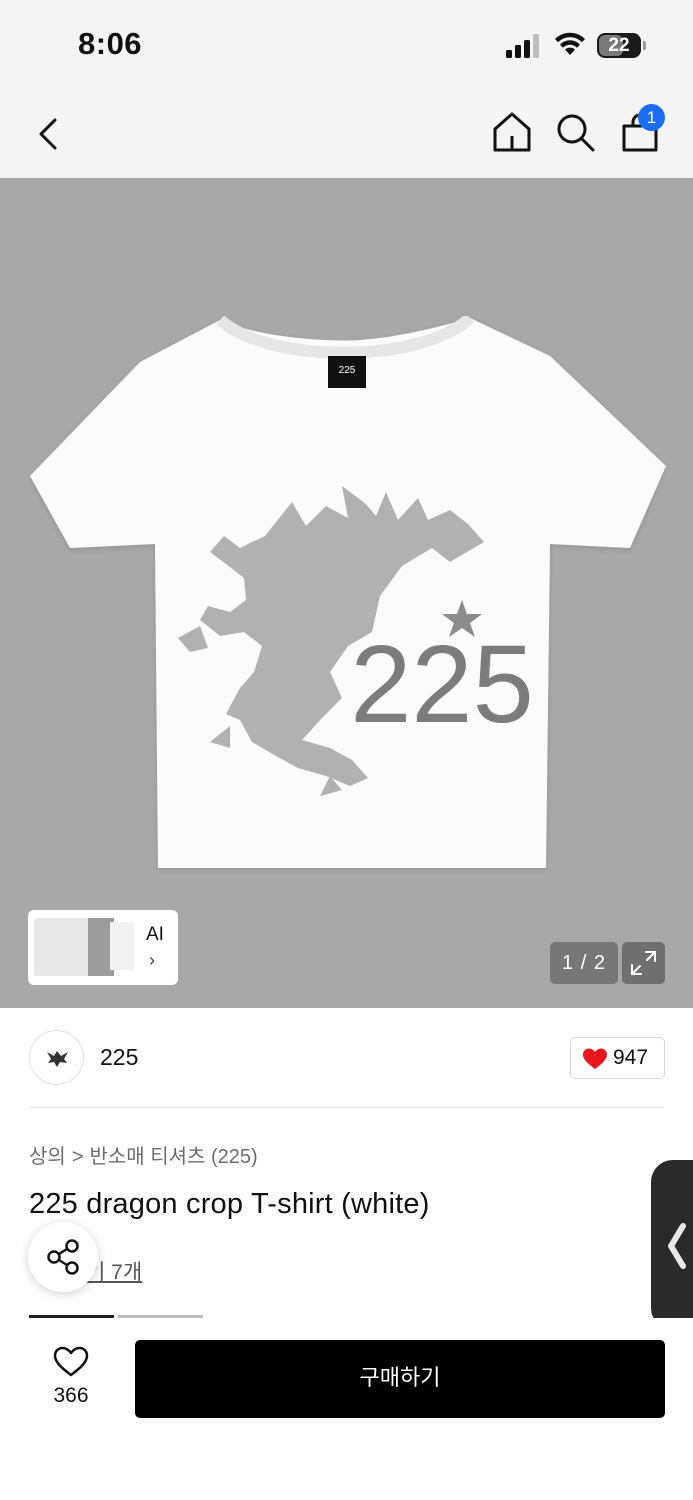  I want to click on status-bar: 8:06 22, so click(346, 46).